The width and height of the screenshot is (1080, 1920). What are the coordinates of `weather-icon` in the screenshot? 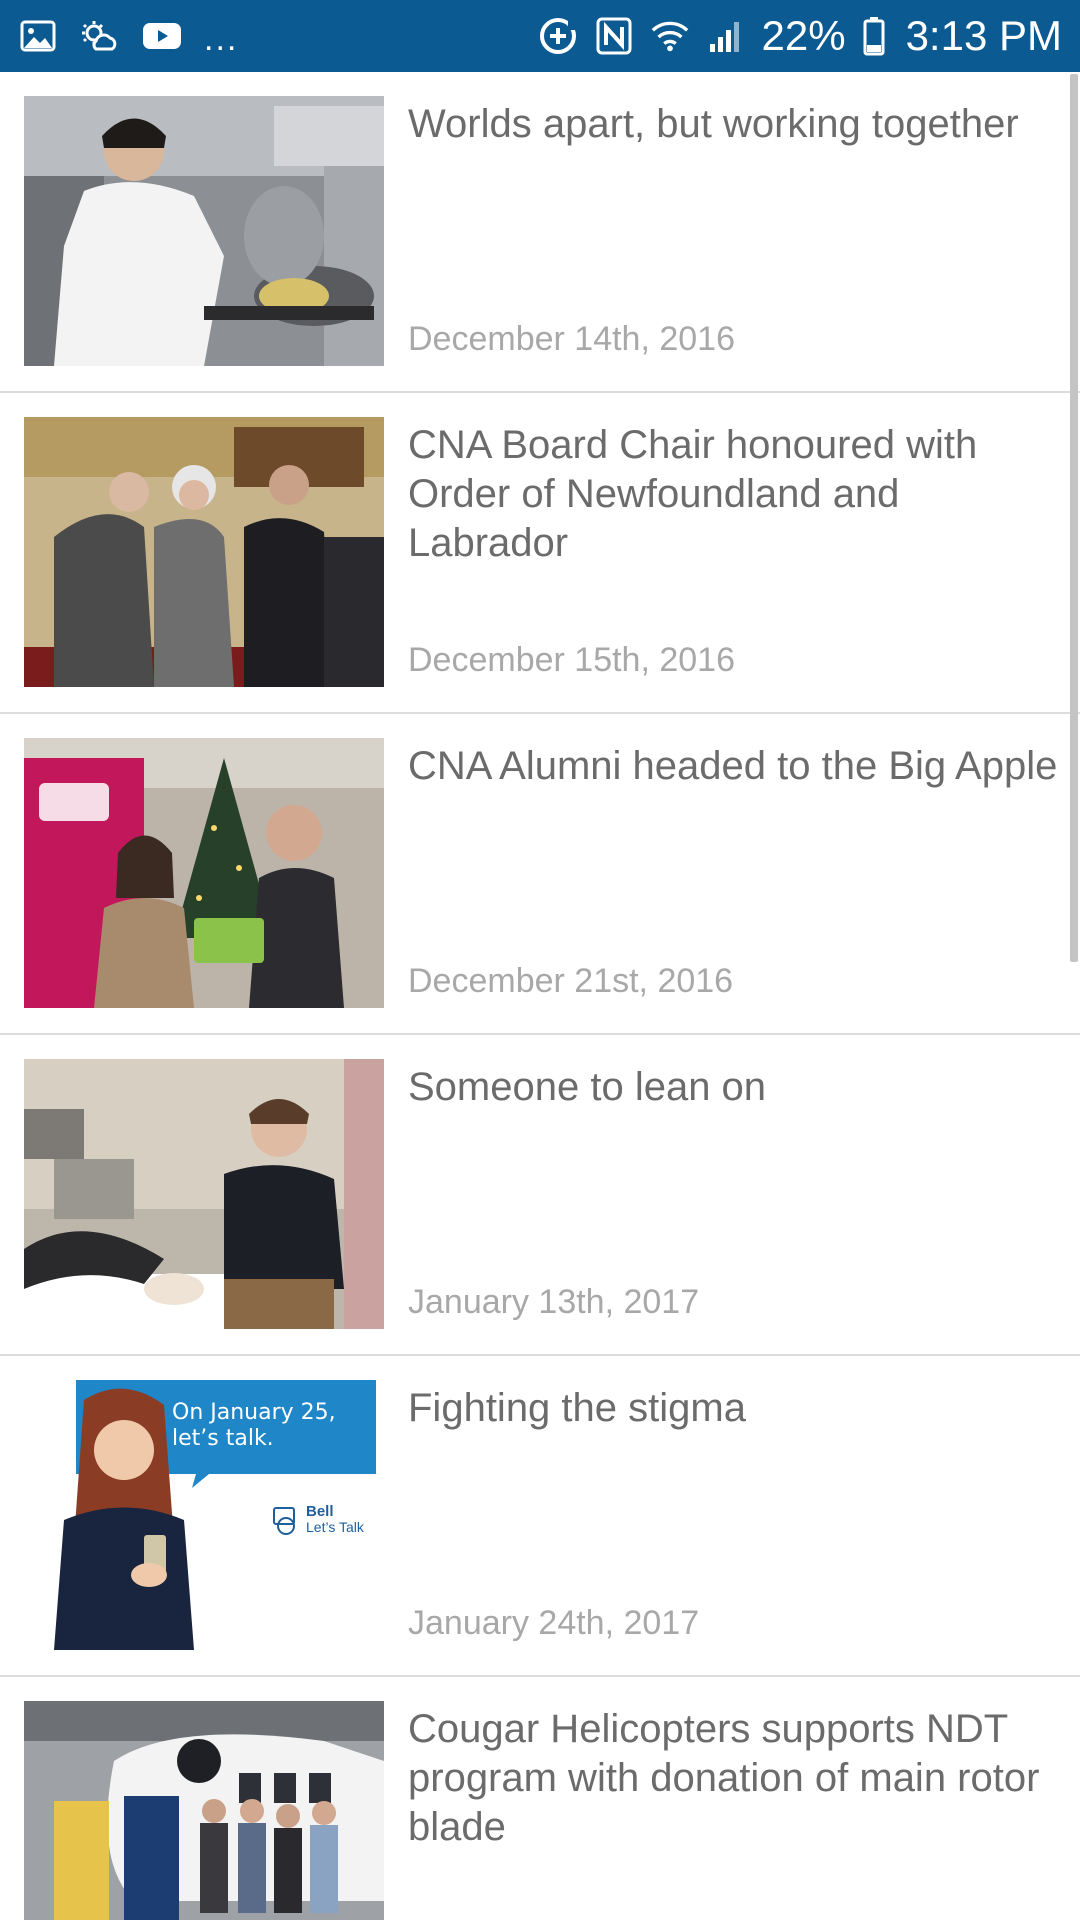 It's located at (100, 36).